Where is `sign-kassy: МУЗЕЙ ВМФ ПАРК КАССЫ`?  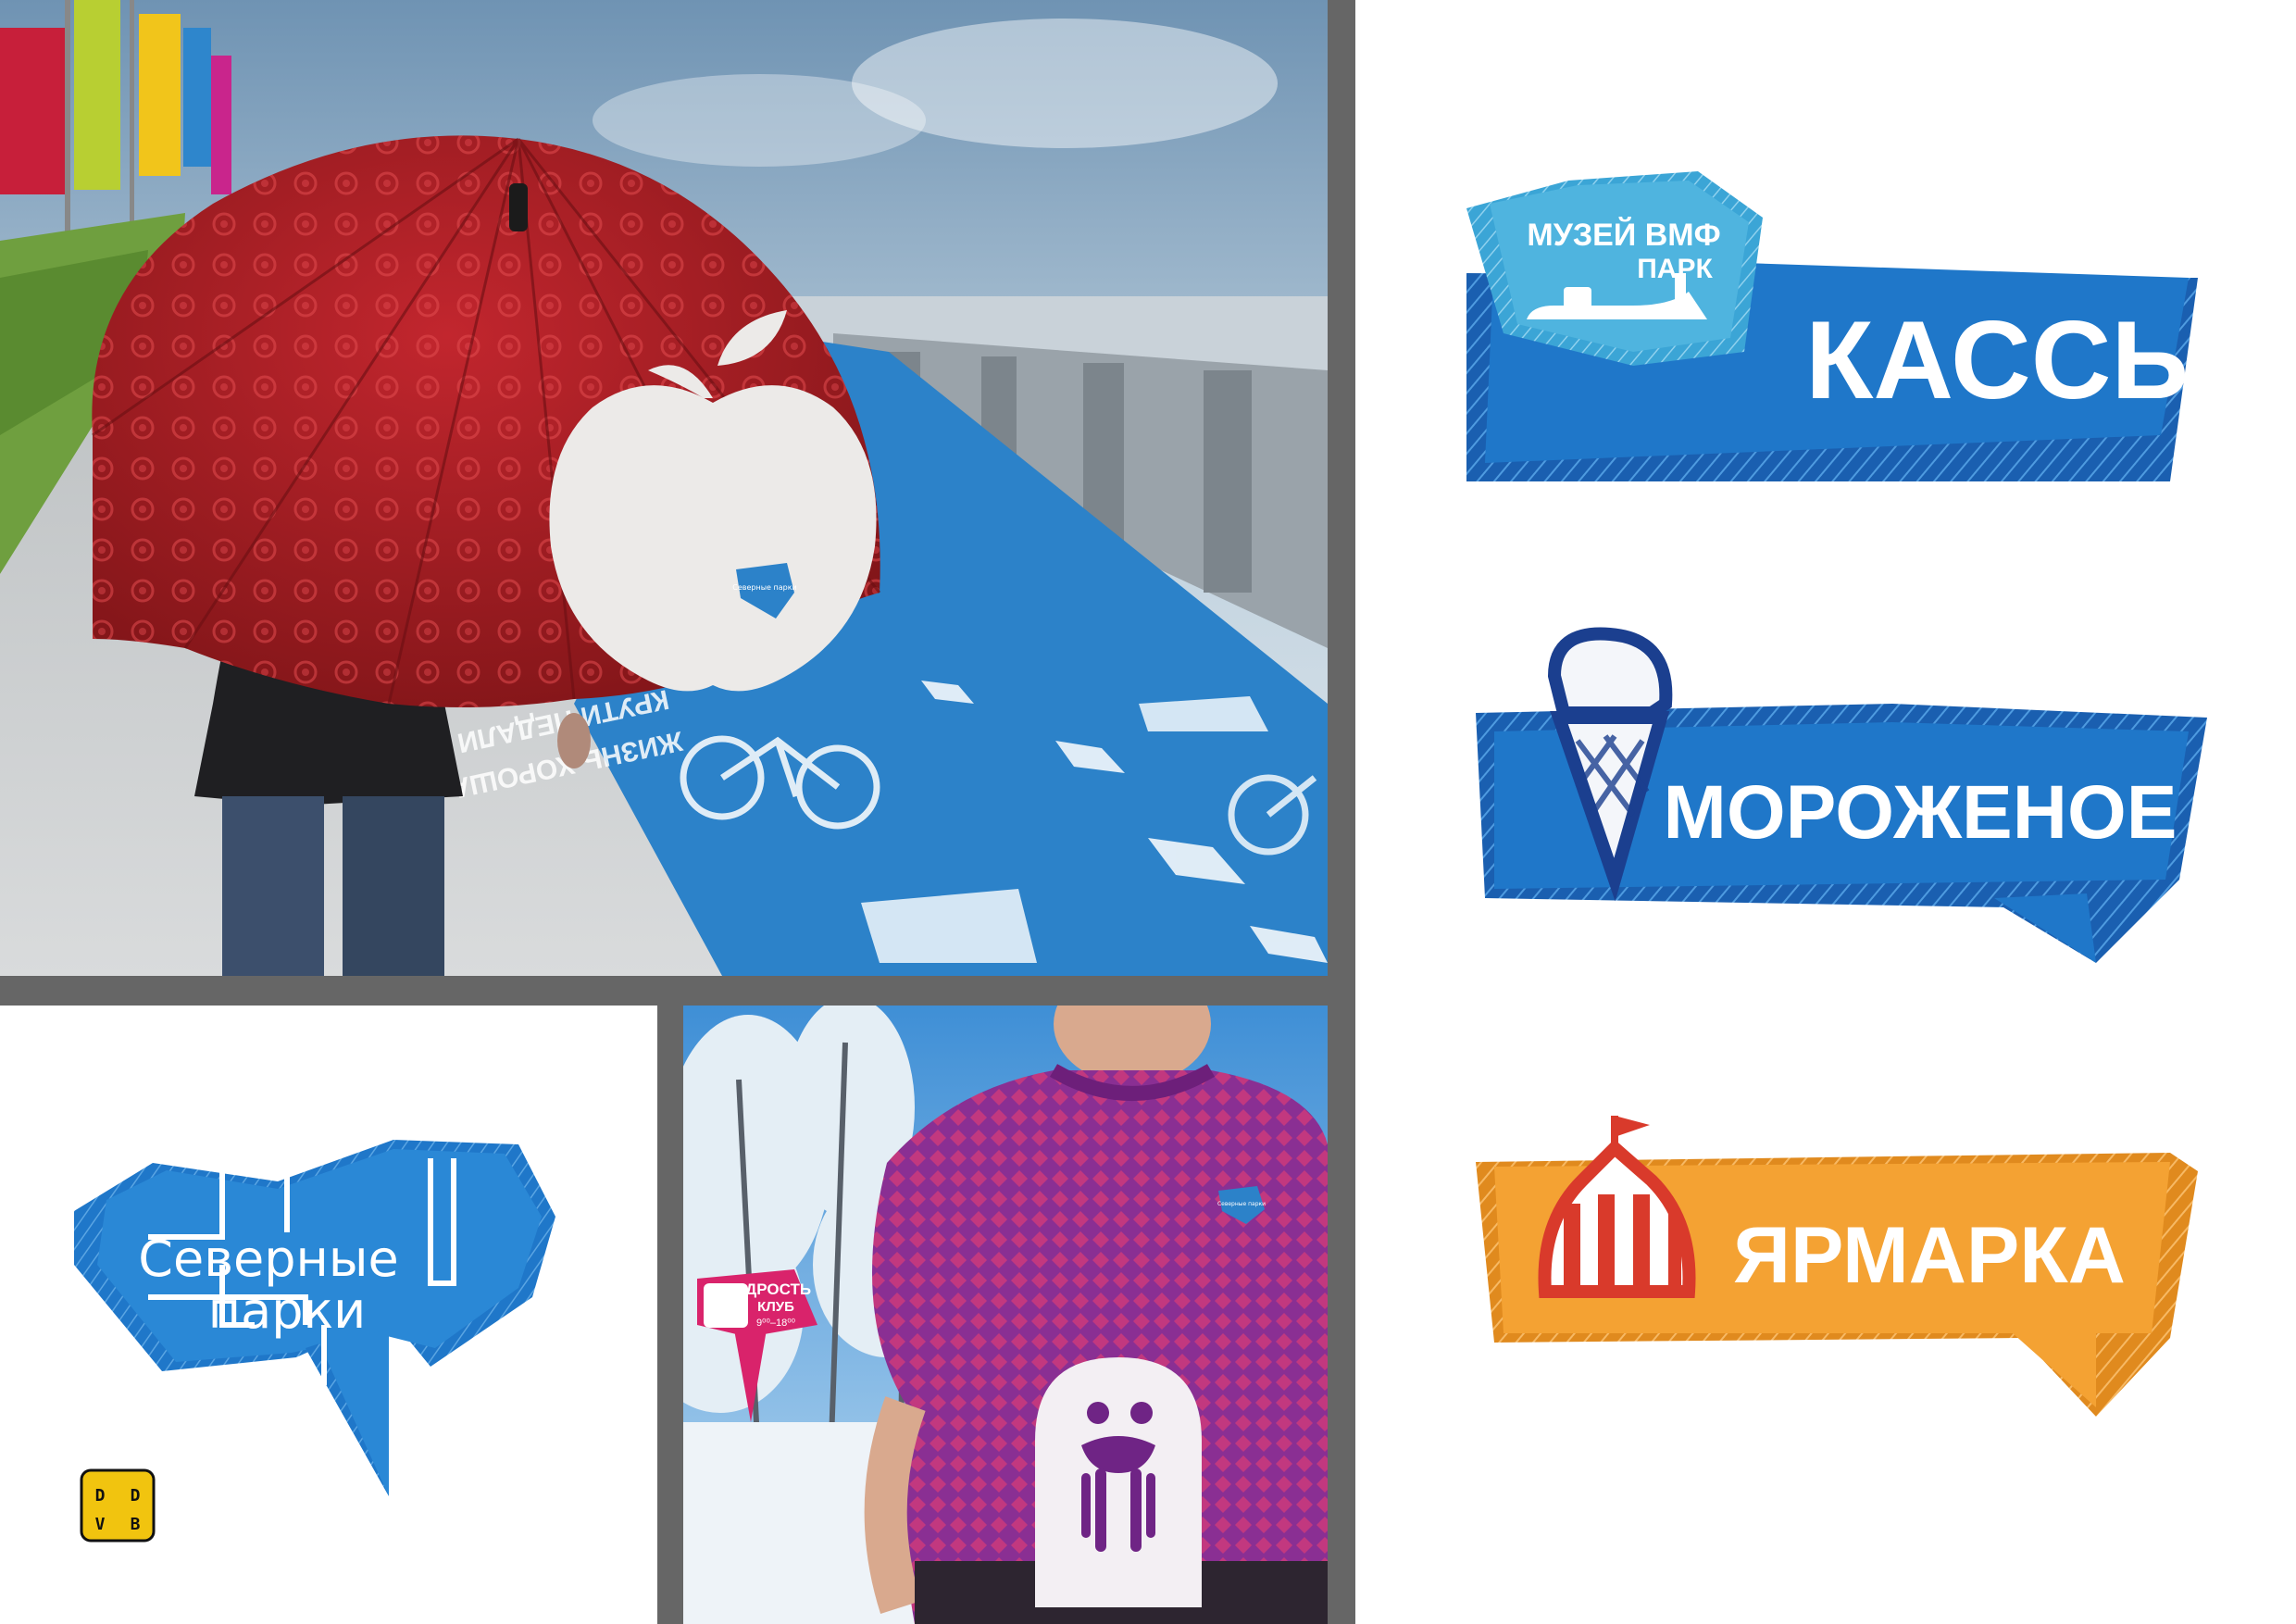 sign-kassy: МУЗЕЙ ВМФ ПАРК КАССЫ is located at coordinates (1843, 326).